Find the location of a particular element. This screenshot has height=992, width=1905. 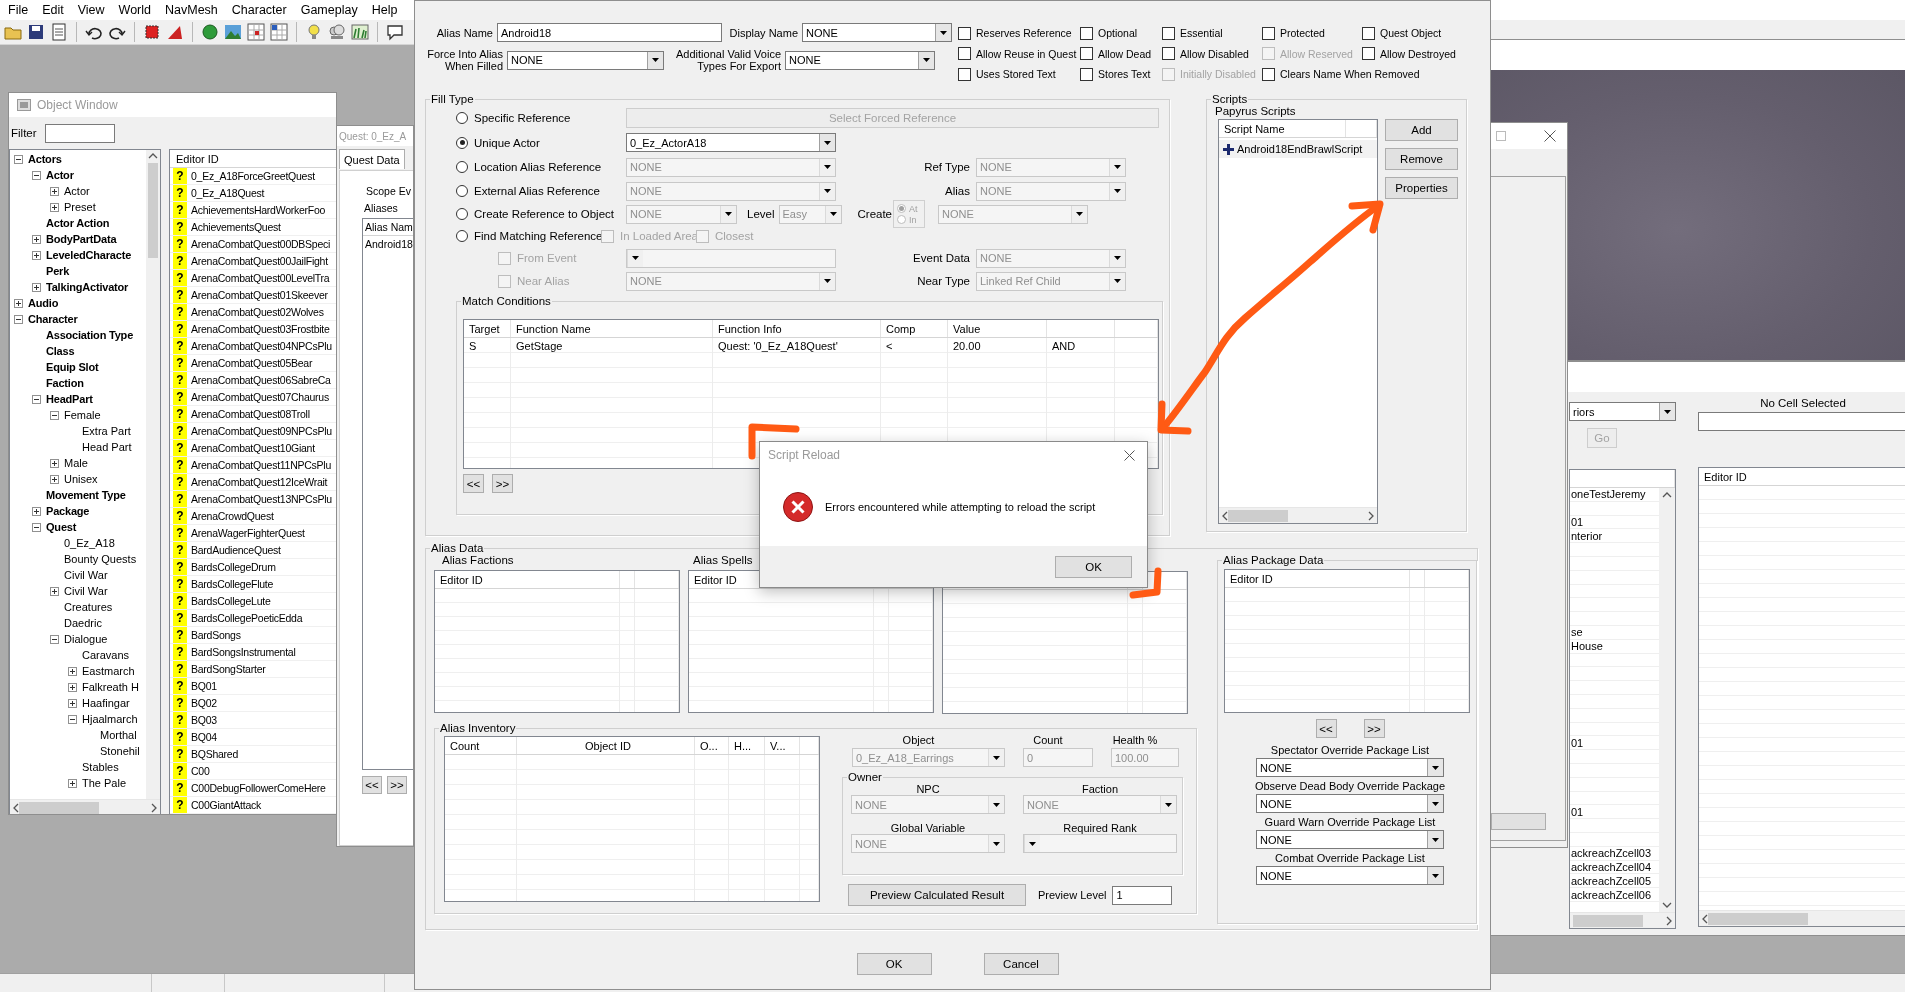

chevron-right-icon is located at coordinates (1669, 920).